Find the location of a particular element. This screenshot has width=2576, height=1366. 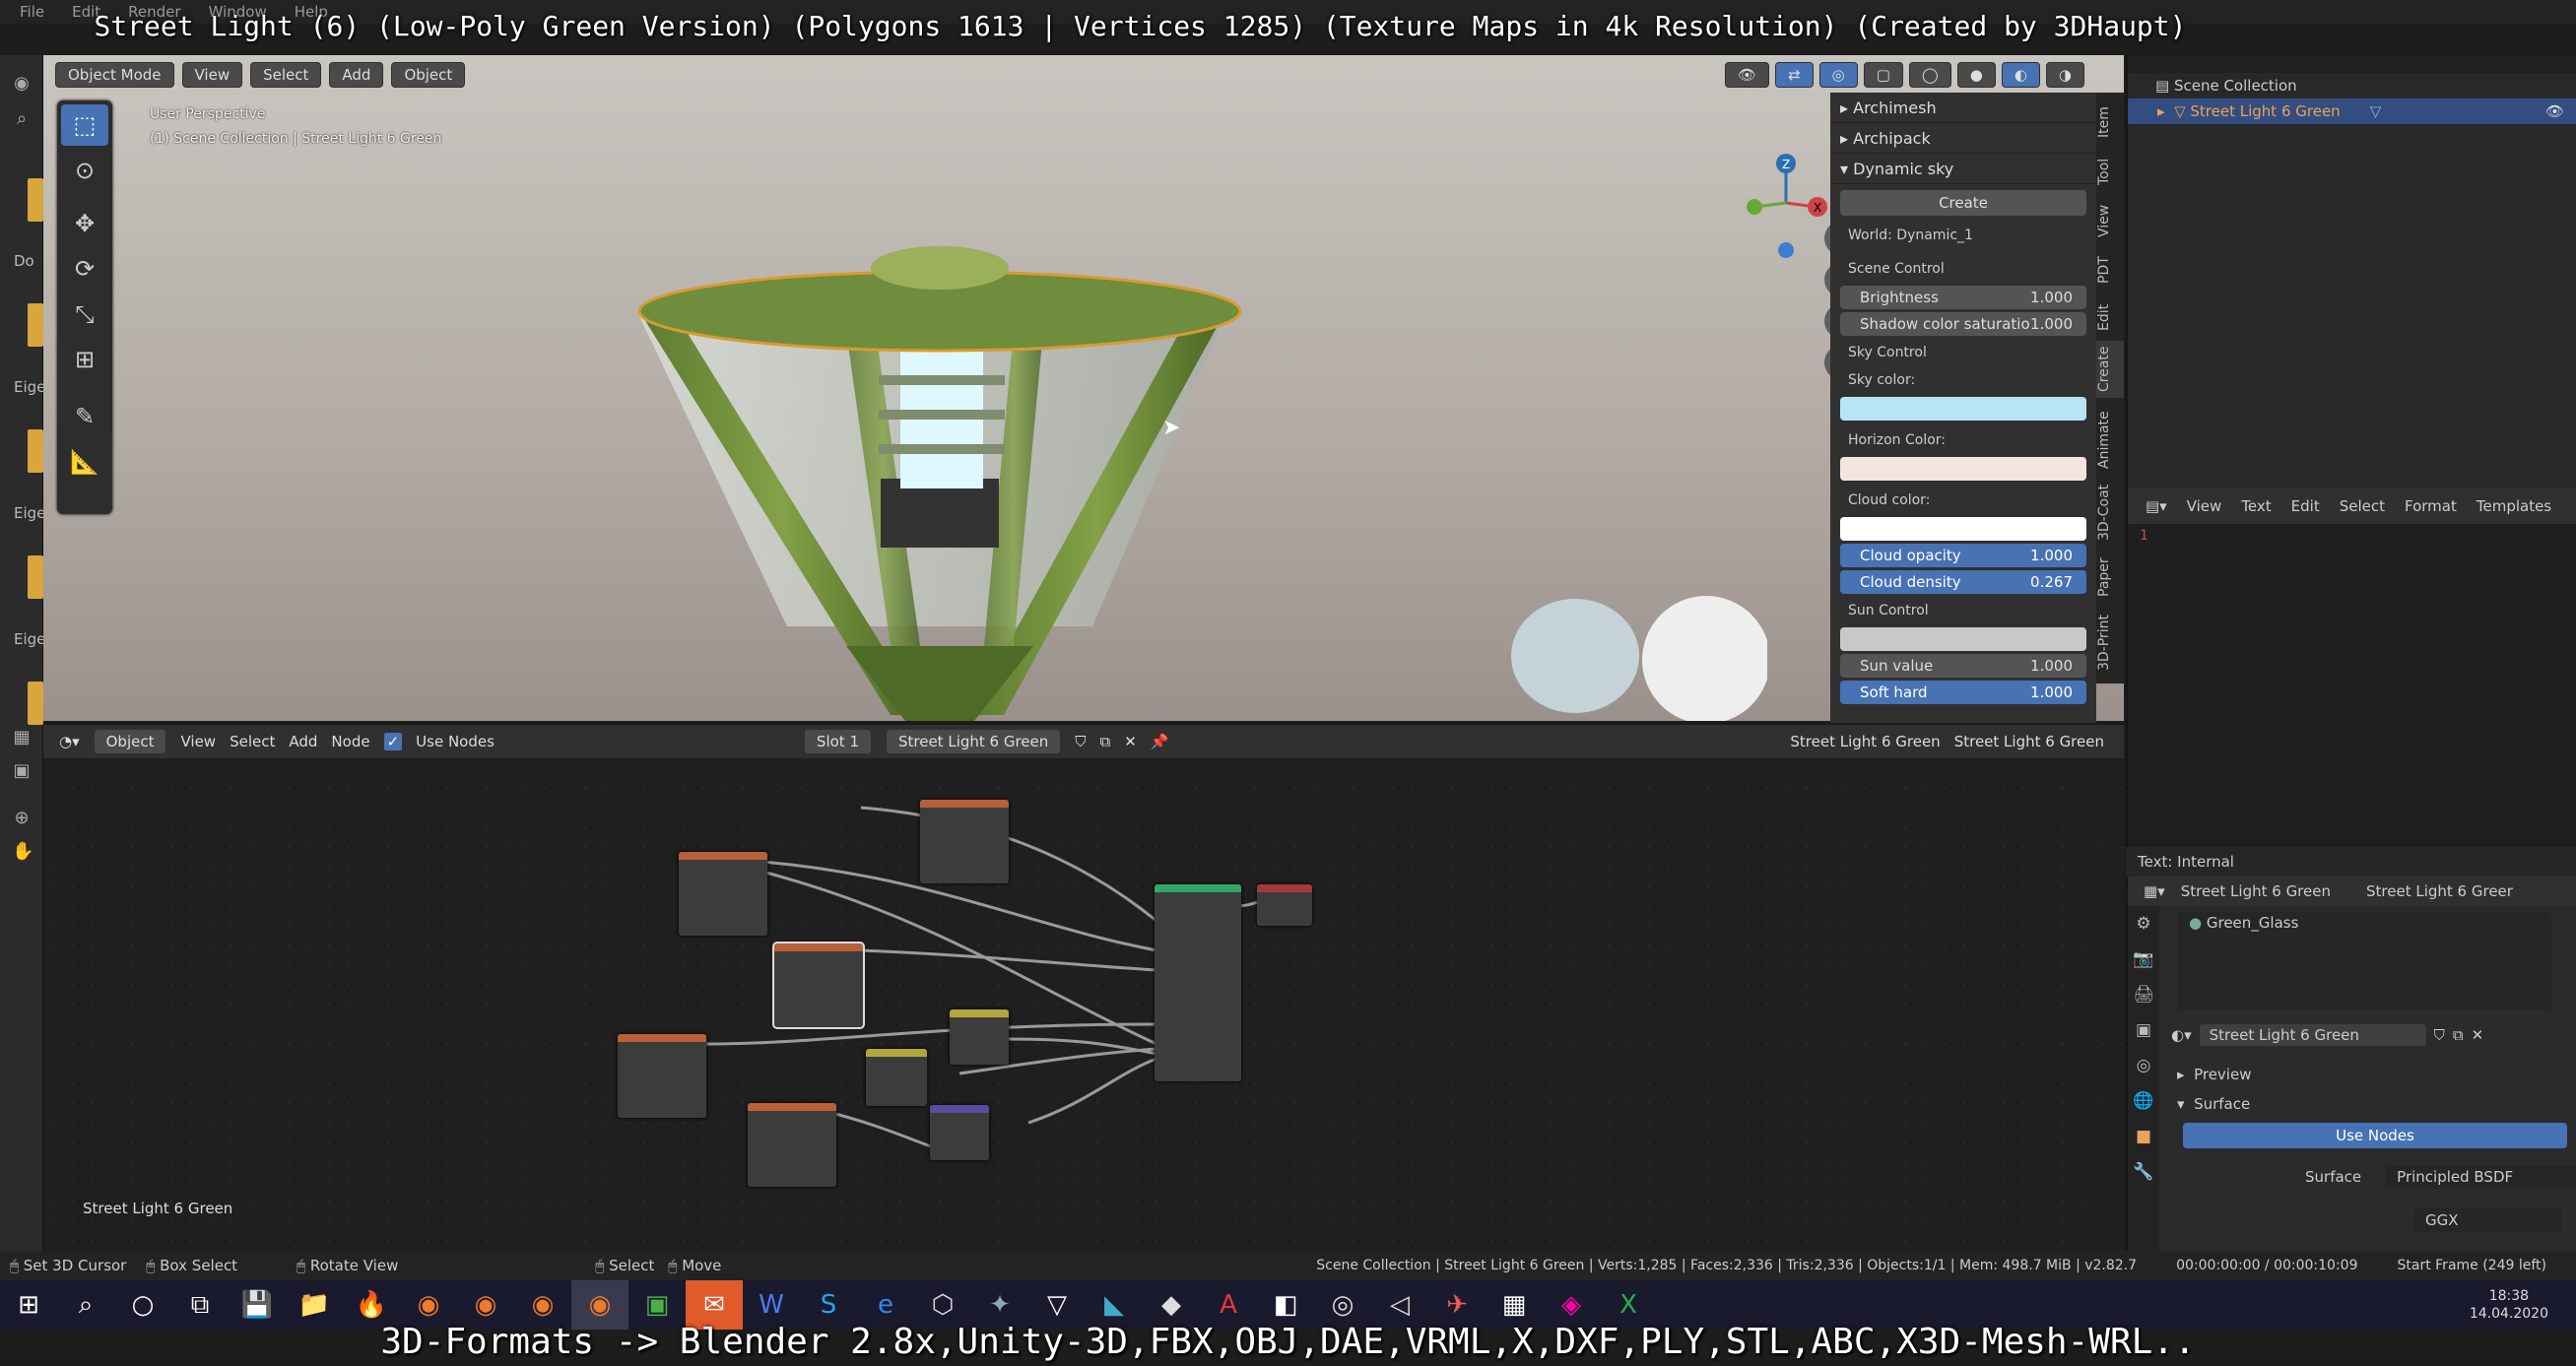

tab-view: View is located at coordinates (2110, 220).